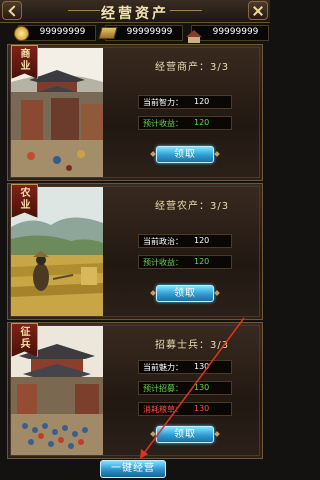 This screenshot has width=320, height=480. I want to click on stat-row: 消耗粮草： 130, so click(185, 409).